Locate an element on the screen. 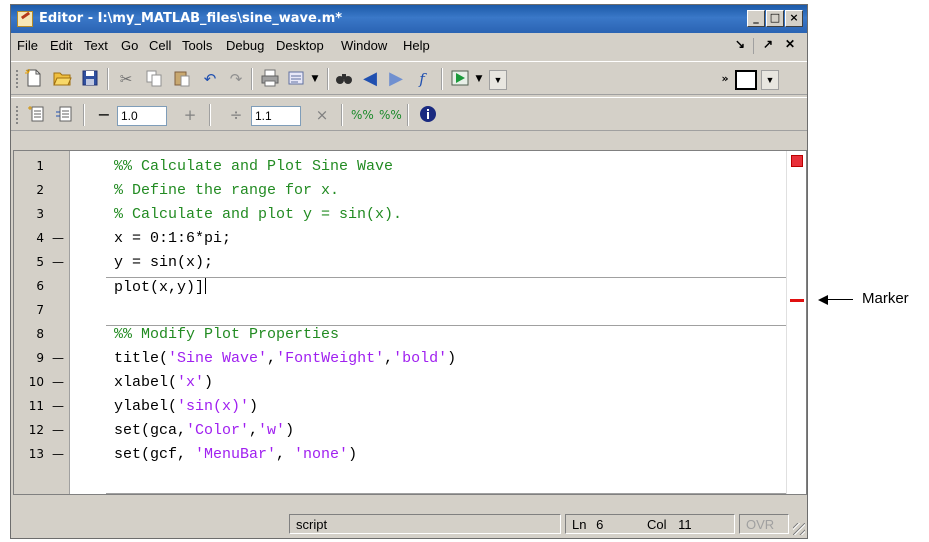 The height and width of the screenshot is (542, 929). code-line: 12 — set(gca,'Color','w') is located at coordinates (401, 431).